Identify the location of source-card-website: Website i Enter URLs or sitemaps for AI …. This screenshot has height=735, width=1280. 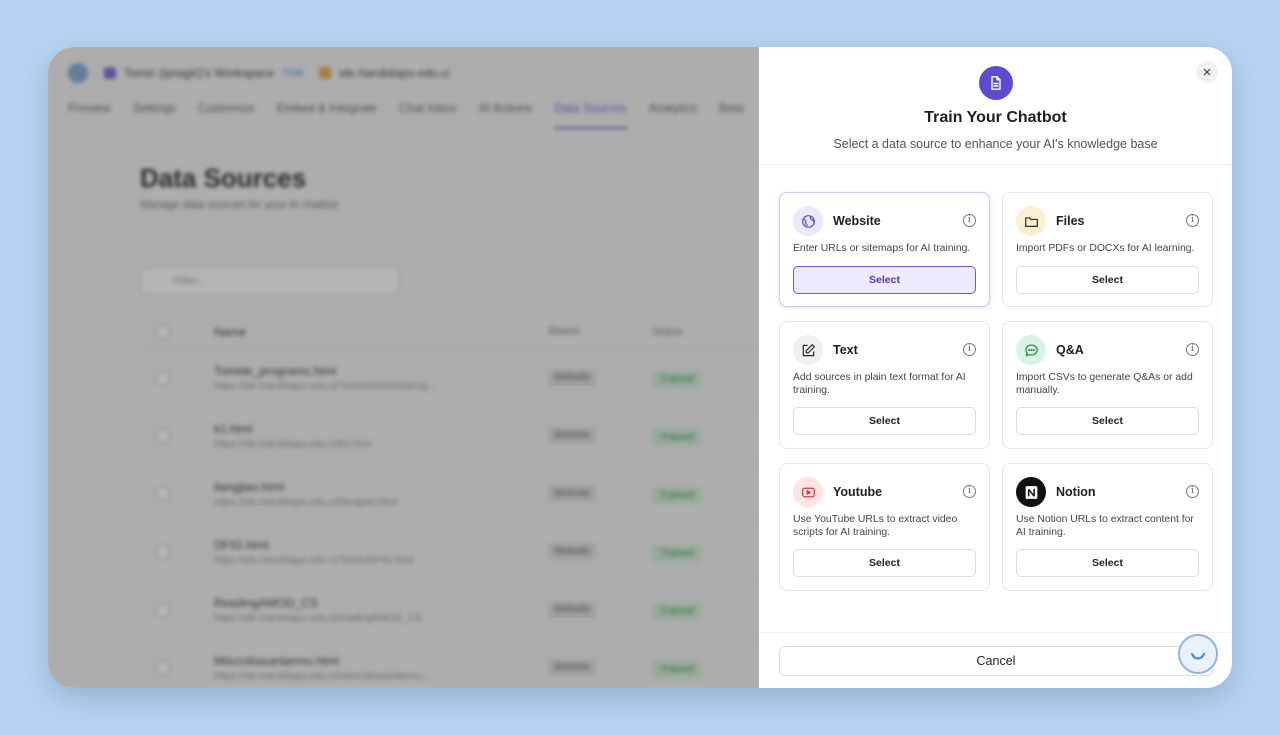
(884, 249).